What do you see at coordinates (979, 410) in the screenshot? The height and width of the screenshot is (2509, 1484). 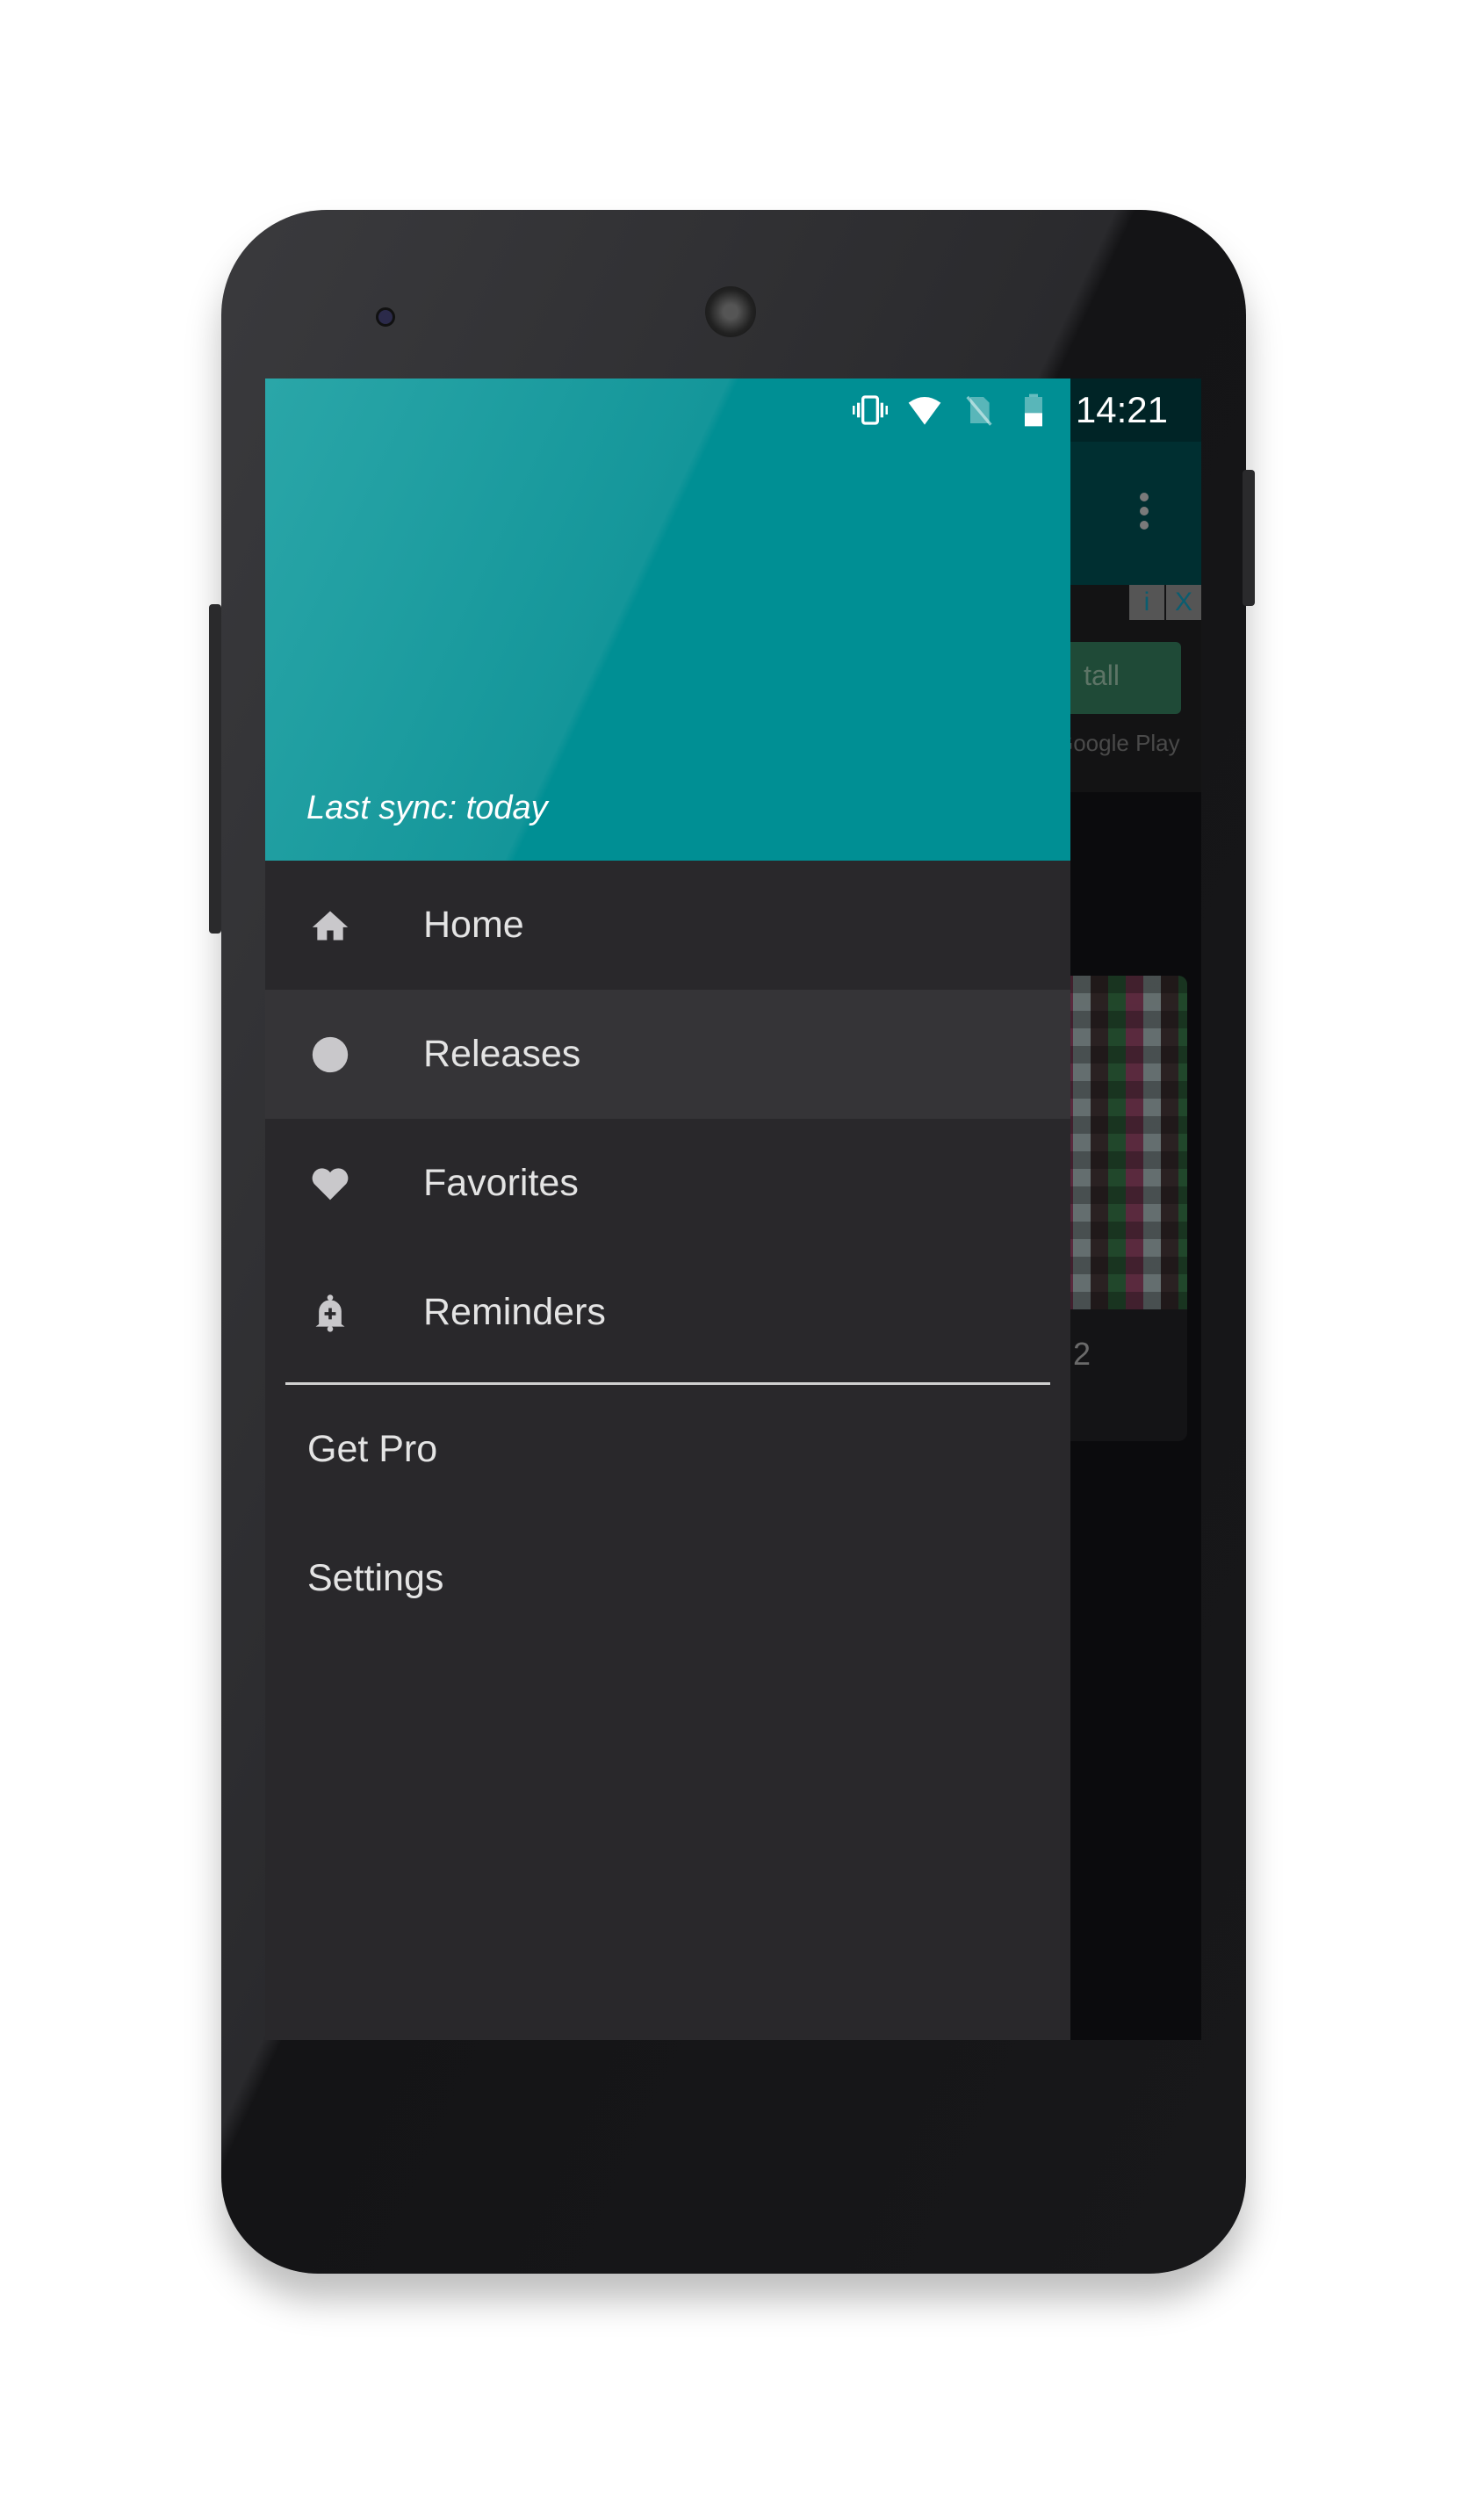 I see `no-sim-icon` at bounding box center [979, 410].